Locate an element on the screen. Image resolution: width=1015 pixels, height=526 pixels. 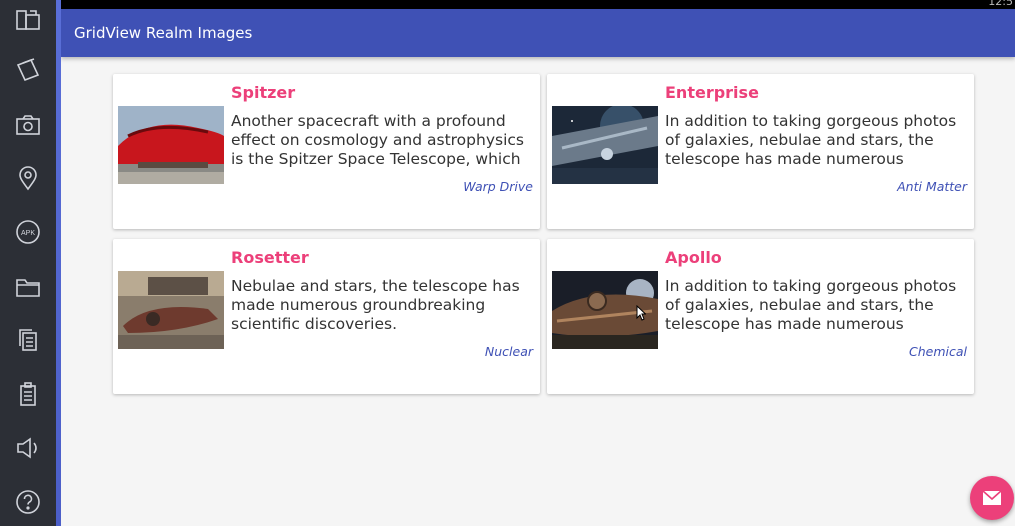
copy-icon is located at coordinates (28, 340).